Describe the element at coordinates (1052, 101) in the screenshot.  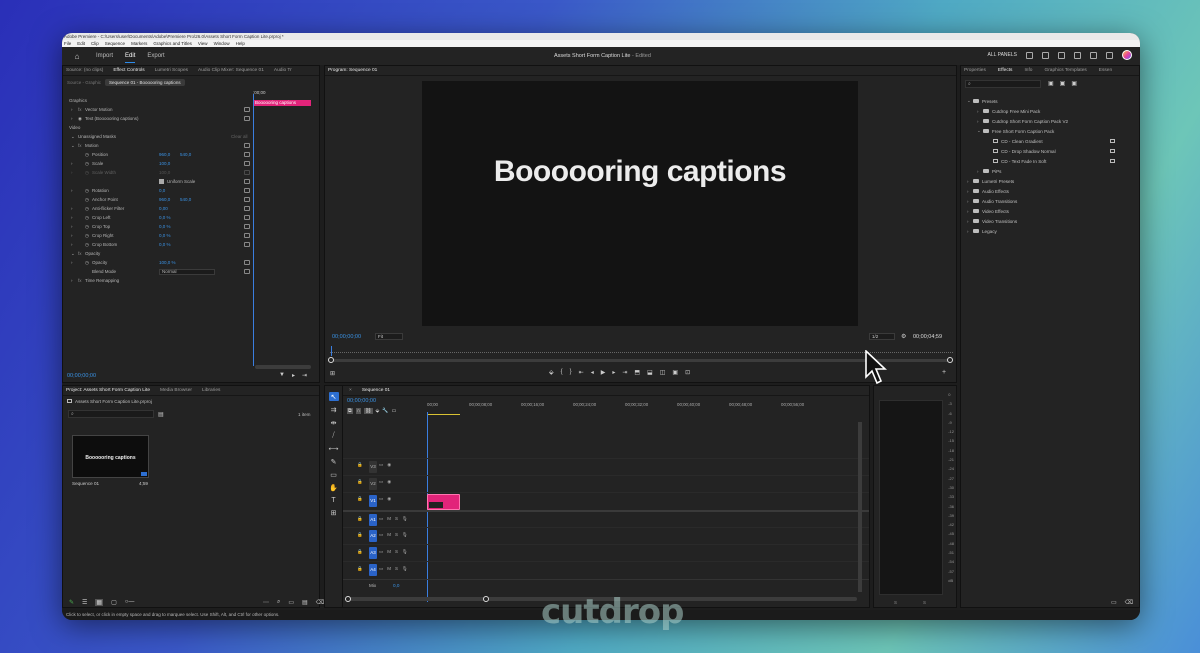
I see `effects-tree-item: ⌄ Presets` at that location.